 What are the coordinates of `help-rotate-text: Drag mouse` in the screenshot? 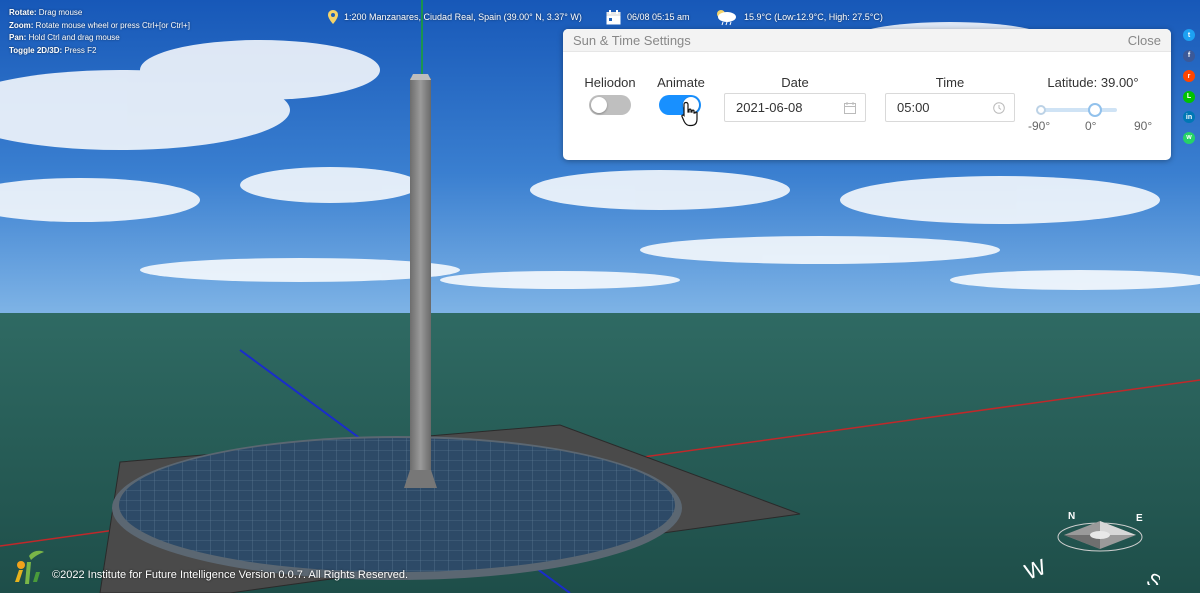 It's located at (60, 12).